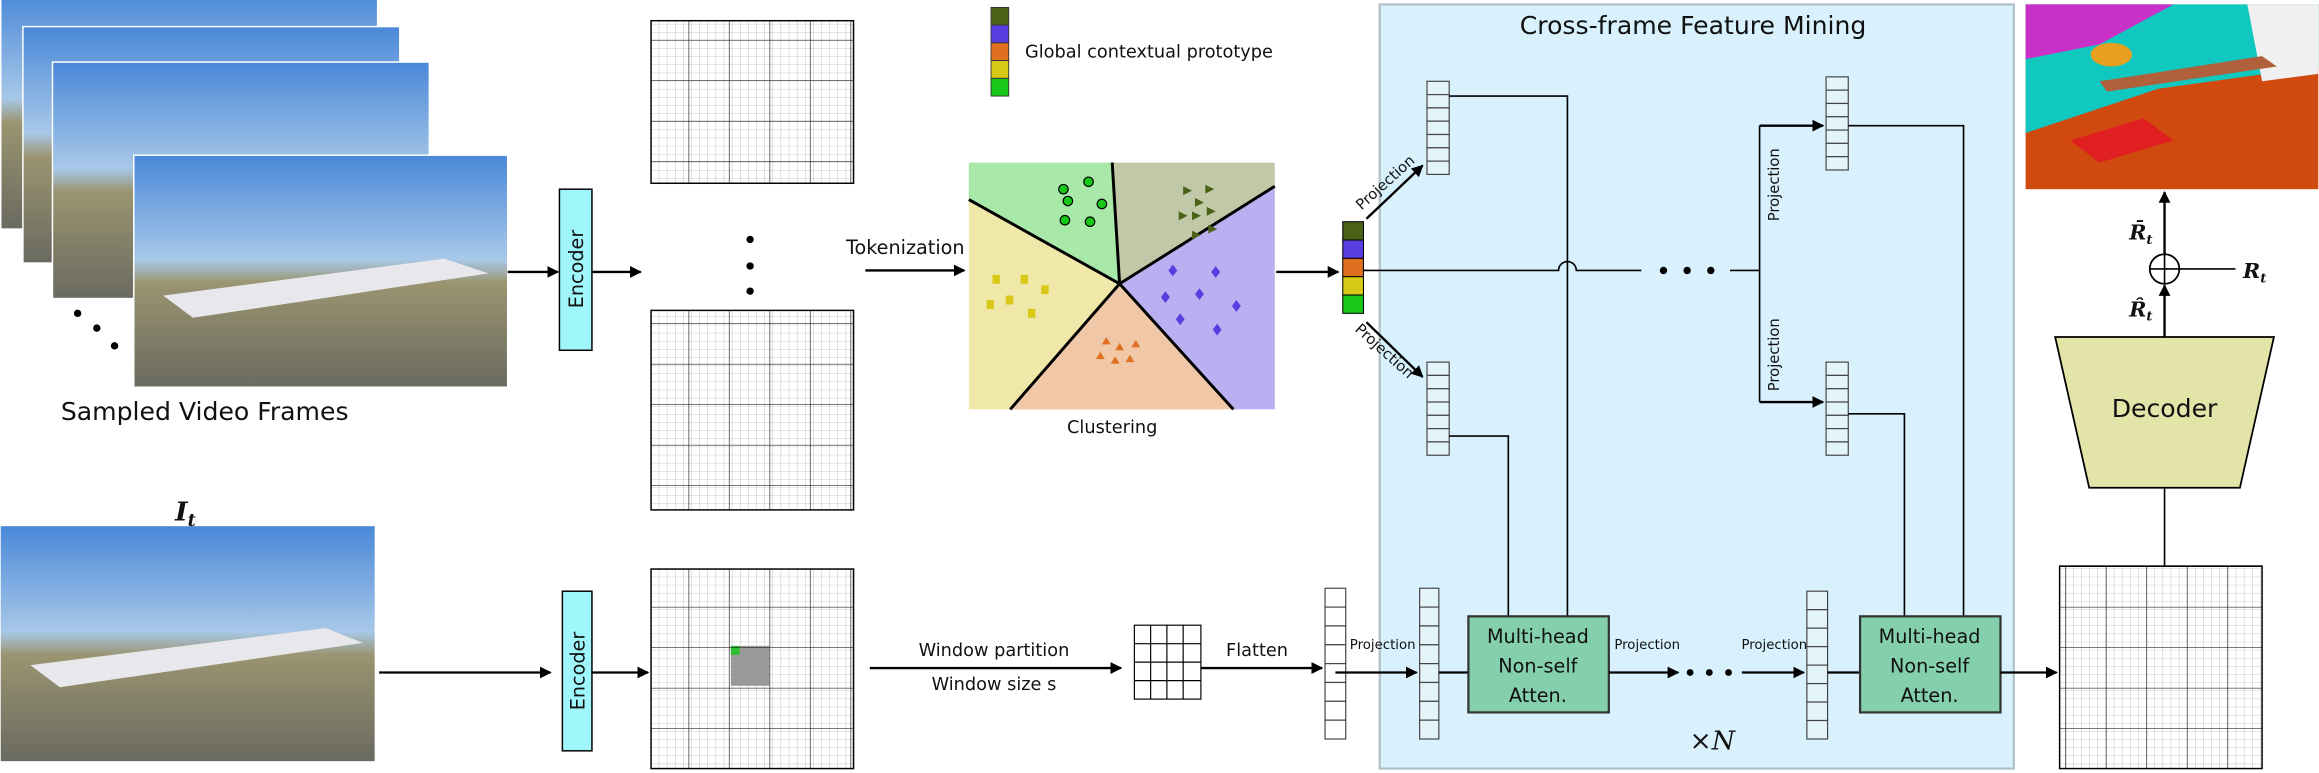 This screenshot has height=773, width=2319. What do you see at coordinates (576, 269) in the screenshot?
I see `encoder-top-label: Encoder` at bounding box center [576, 269].